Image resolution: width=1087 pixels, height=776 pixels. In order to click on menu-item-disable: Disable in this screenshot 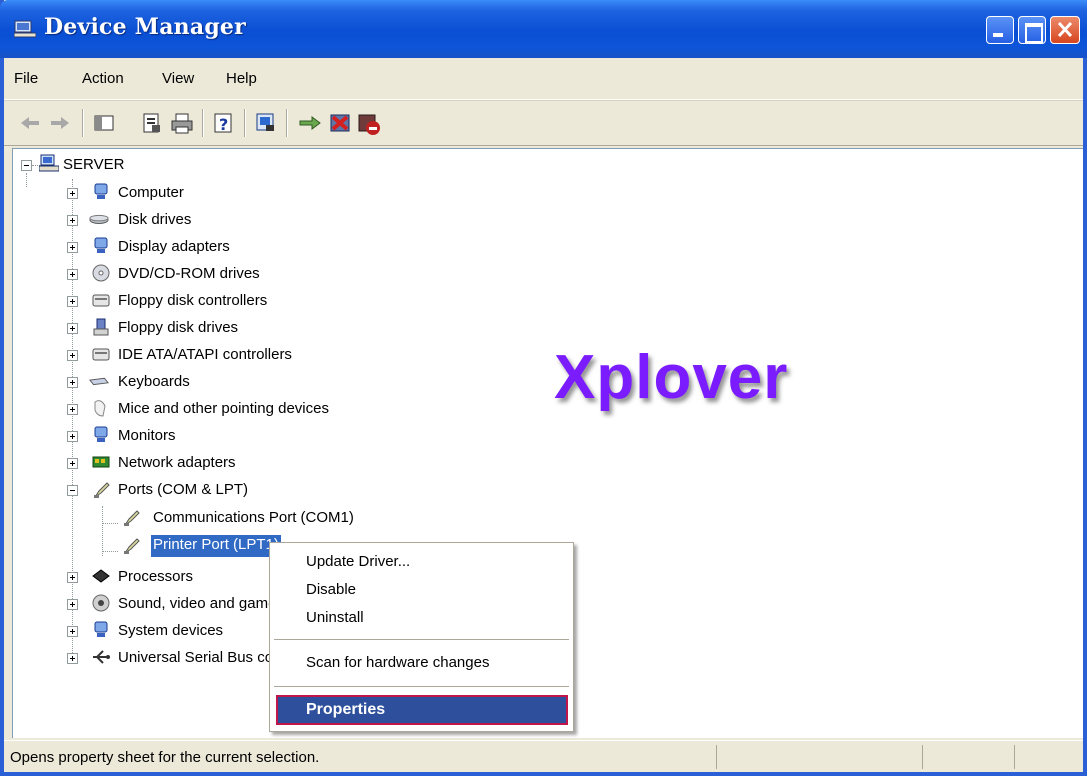, I will do `click(331, 589)`.